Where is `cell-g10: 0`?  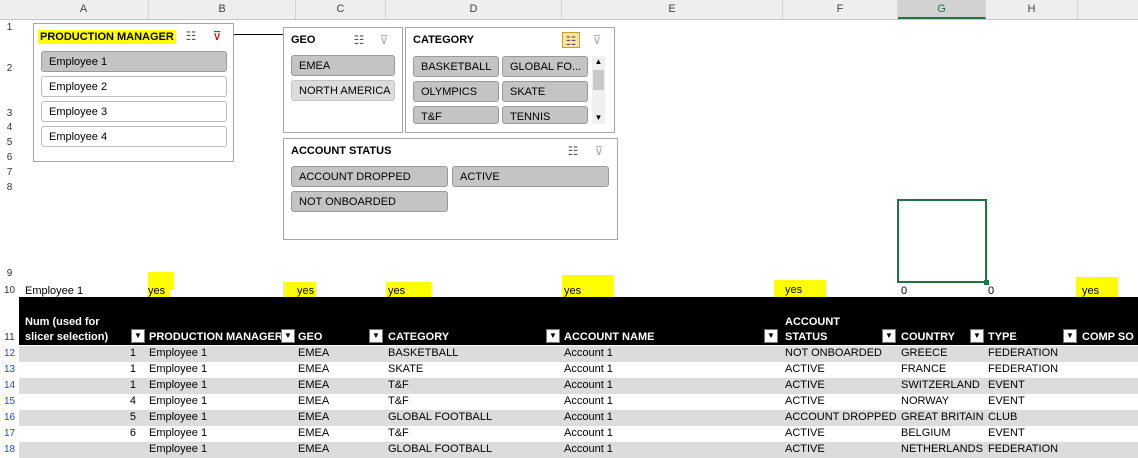 cell-g10: 0 is located at coordinates (904, 291).